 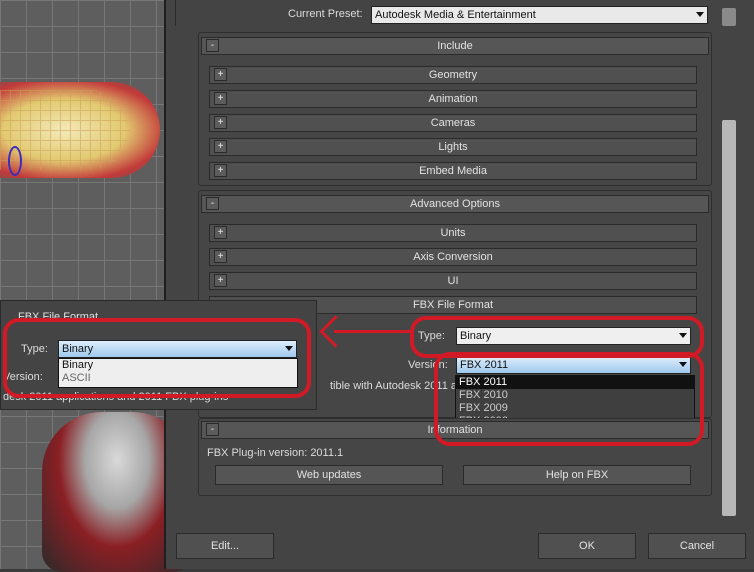 I want to click on rollout-label: UI, so click(x=453, y=281).